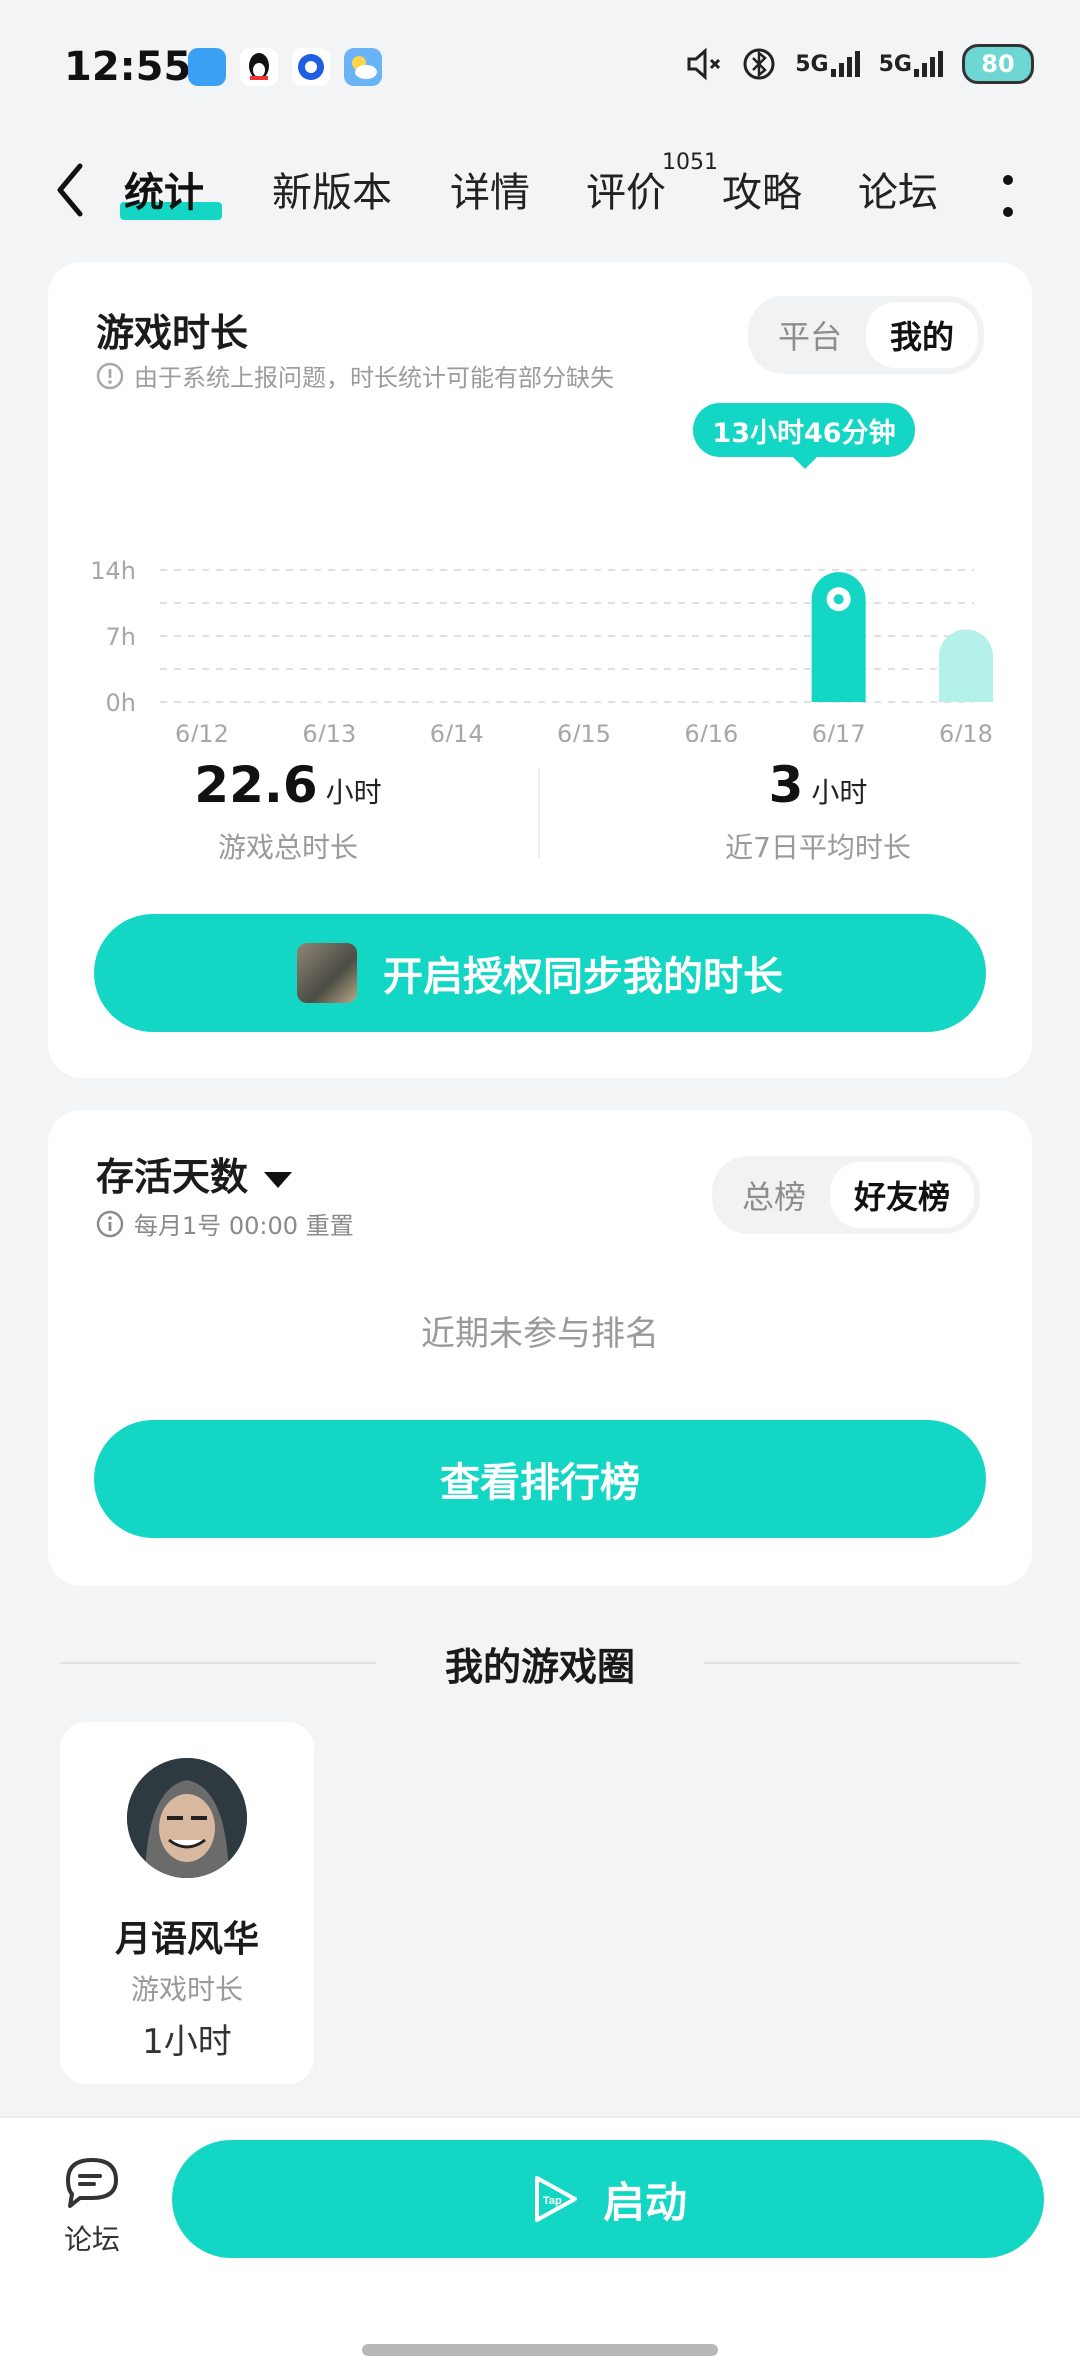  I want to click on game-thumbnail, so click(327, 973).